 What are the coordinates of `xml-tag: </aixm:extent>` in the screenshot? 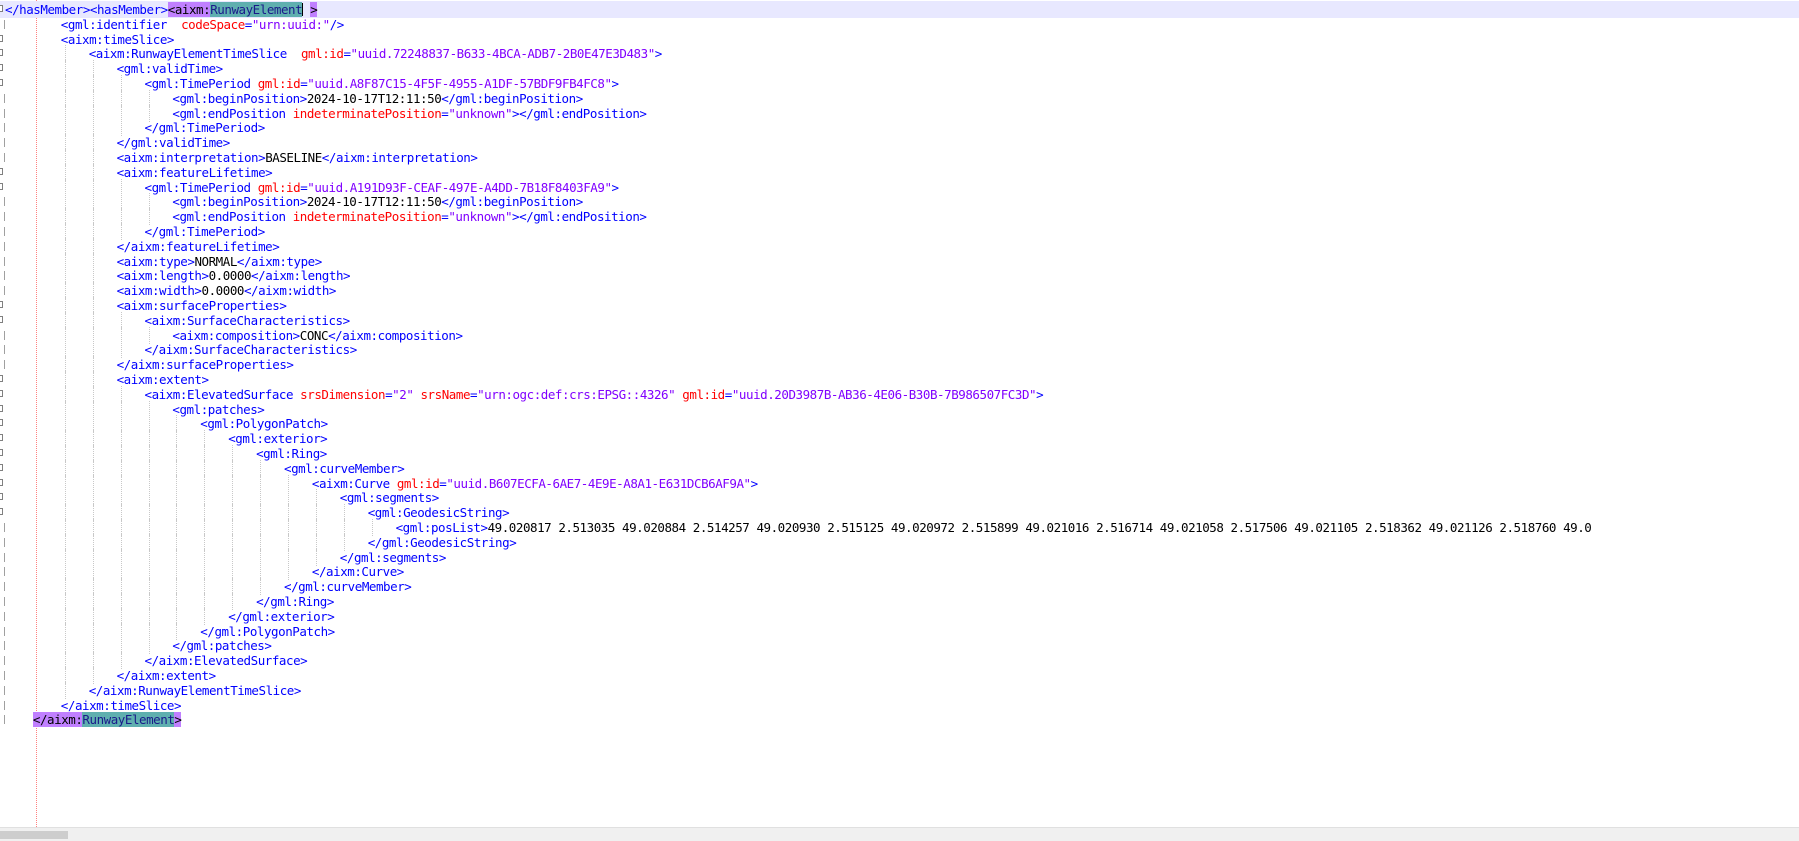 It's located at (166, 675).